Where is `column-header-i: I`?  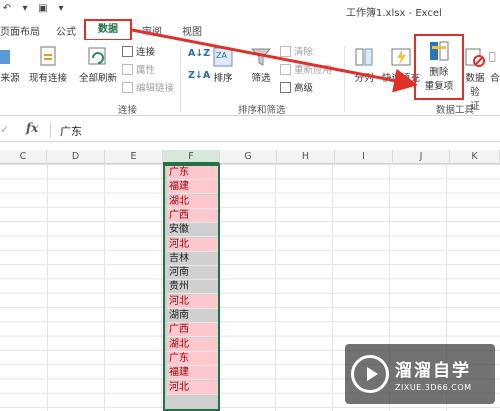
column-header-i: I is located at coordinates (364, 157).